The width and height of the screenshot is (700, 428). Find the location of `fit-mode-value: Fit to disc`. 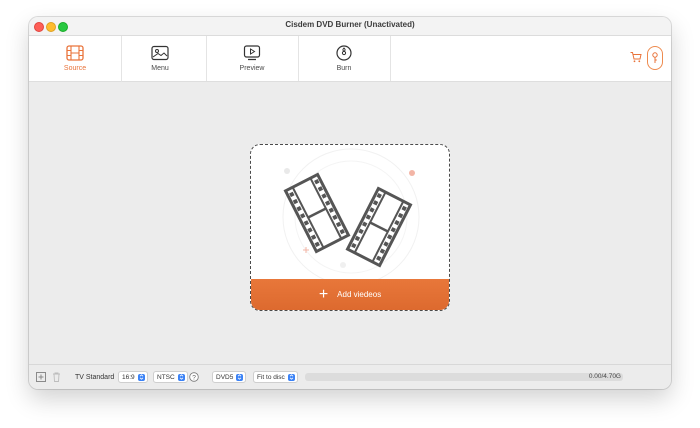

fit-mode-value: Fit to disc is located at coordinates (271, 377).